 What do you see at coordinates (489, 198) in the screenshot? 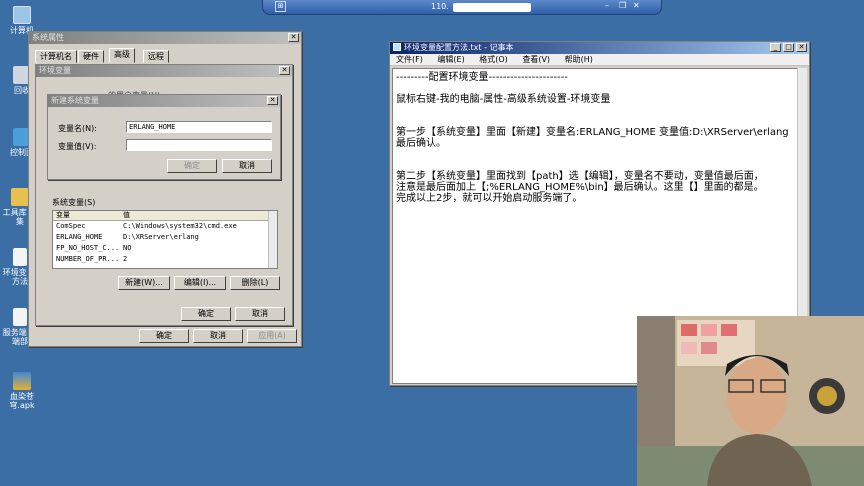
I see `text-line: 完成以上2步，就可以开始启动服务端了。` at bounding box center [489, 198].